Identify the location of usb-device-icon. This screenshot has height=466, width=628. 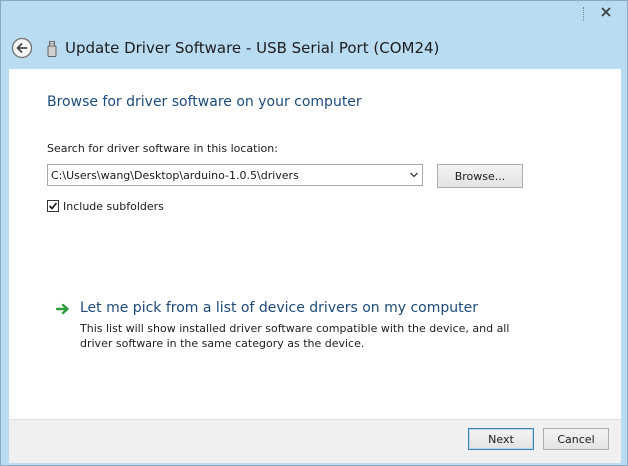
(52, 49).